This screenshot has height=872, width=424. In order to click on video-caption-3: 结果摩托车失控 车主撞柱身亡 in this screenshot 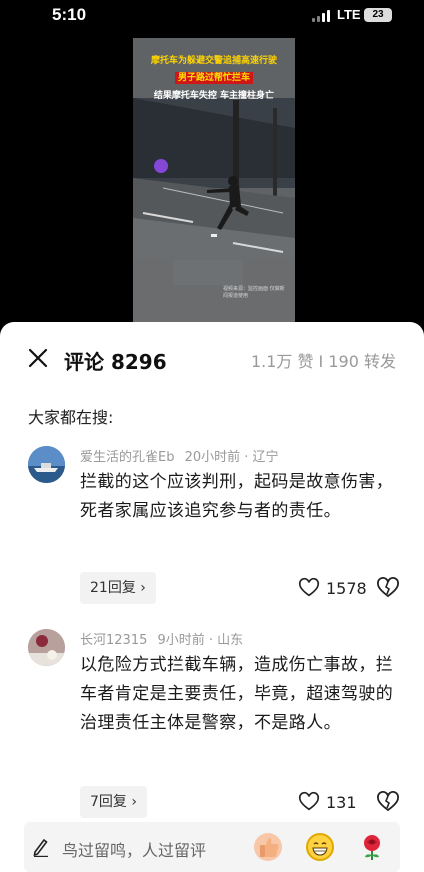, I will do `click(214, 96)`.